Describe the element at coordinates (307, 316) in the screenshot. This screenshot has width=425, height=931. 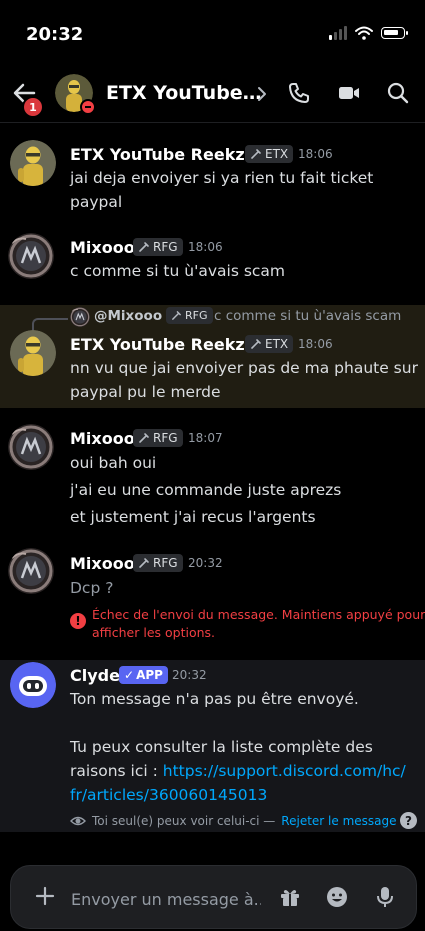
I see `reply-preview-text: c comme si tu ù'avais scam` at that location.